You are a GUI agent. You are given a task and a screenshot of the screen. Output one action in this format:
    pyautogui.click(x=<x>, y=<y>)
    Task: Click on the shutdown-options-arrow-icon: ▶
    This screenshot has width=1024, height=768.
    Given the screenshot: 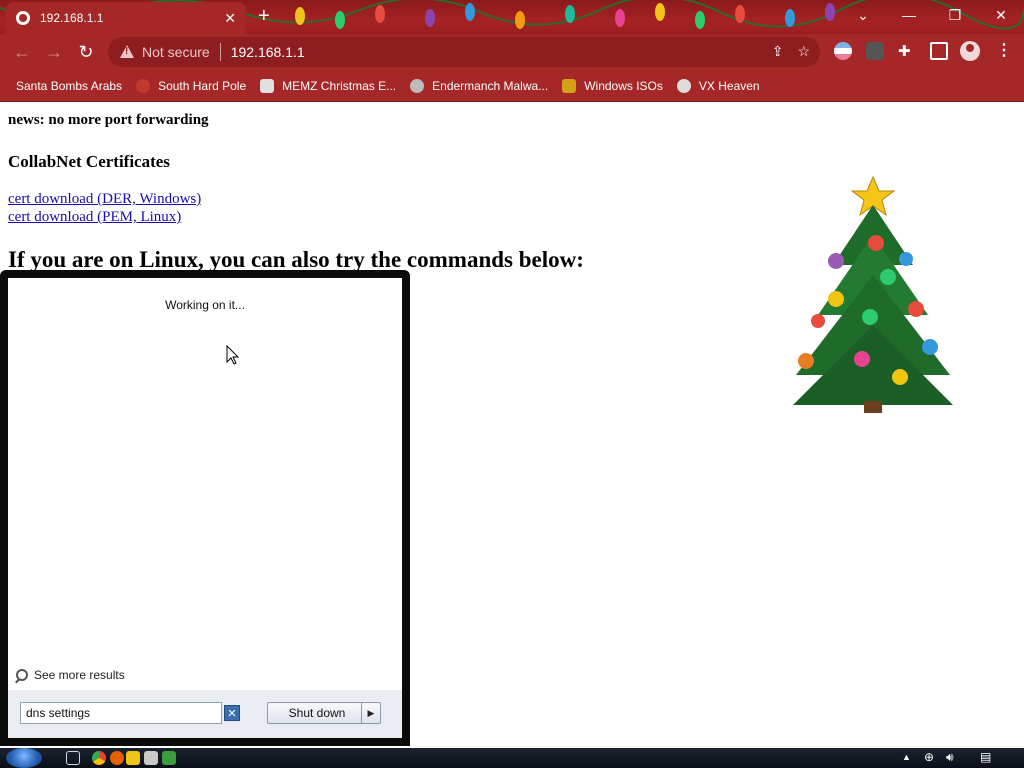 What is the action you would take?
    pyautogui.click(x=371, y=713)
    